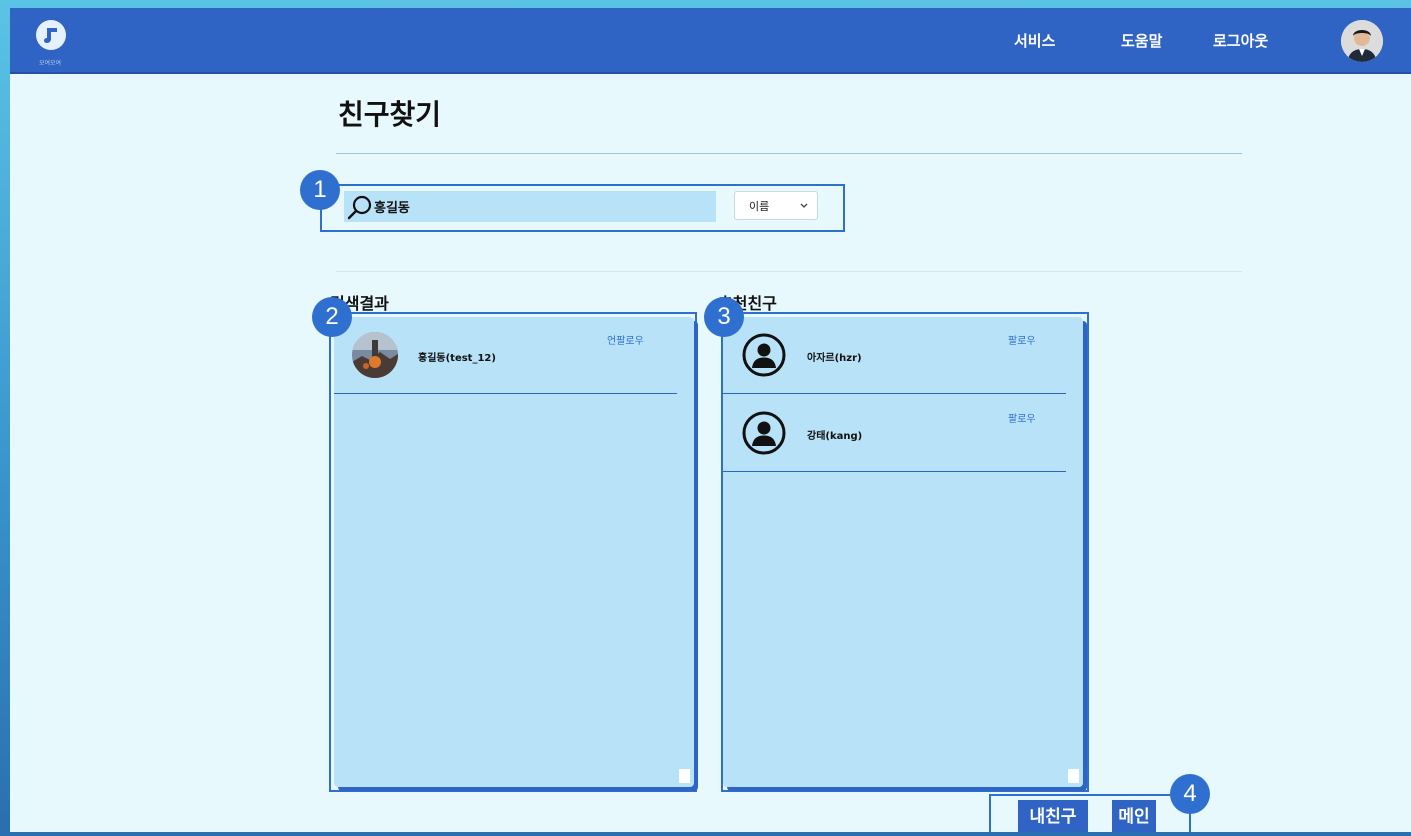  Describe the element at coordinates (804, 205) in the screenshot. I see `chevron-down-icon` at that location.